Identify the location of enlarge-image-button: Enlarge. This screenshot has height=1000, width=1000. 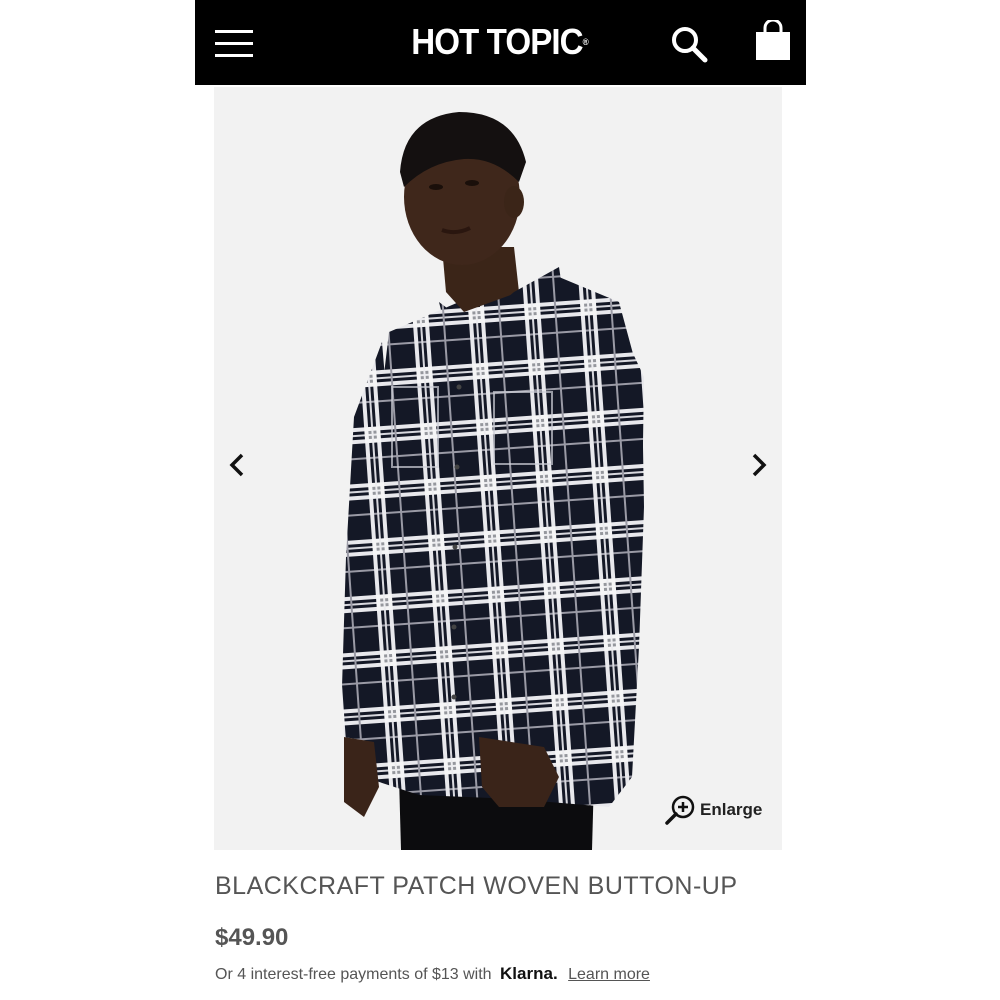
(713, 810).